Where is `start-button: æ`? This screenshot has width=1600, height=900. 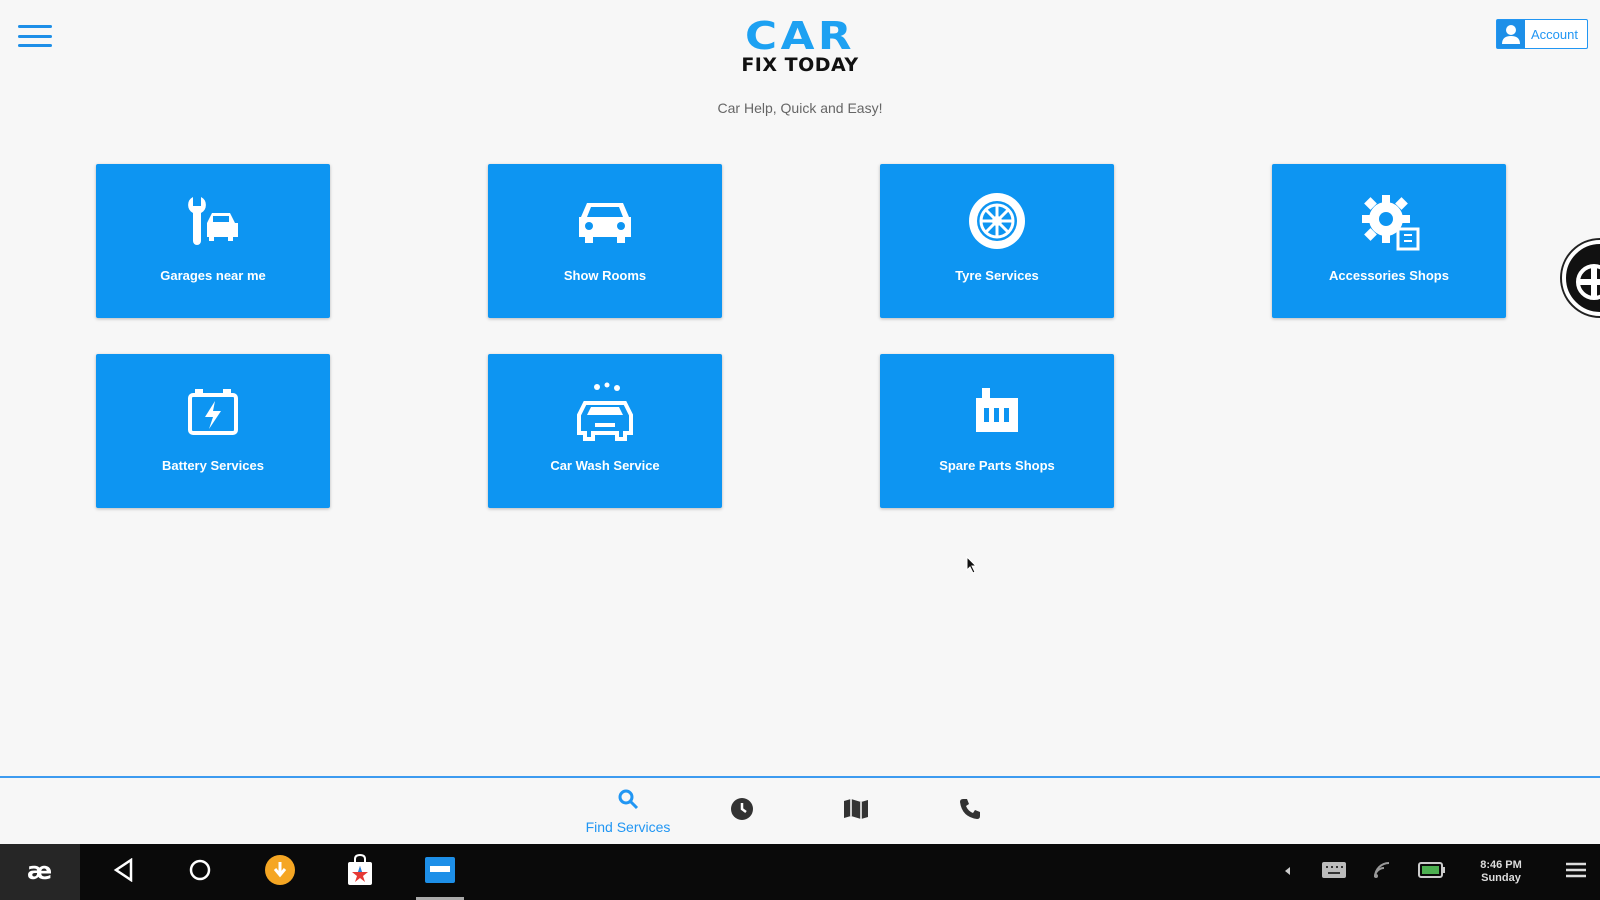 start-button: æ is located at coordinates (40, 872).